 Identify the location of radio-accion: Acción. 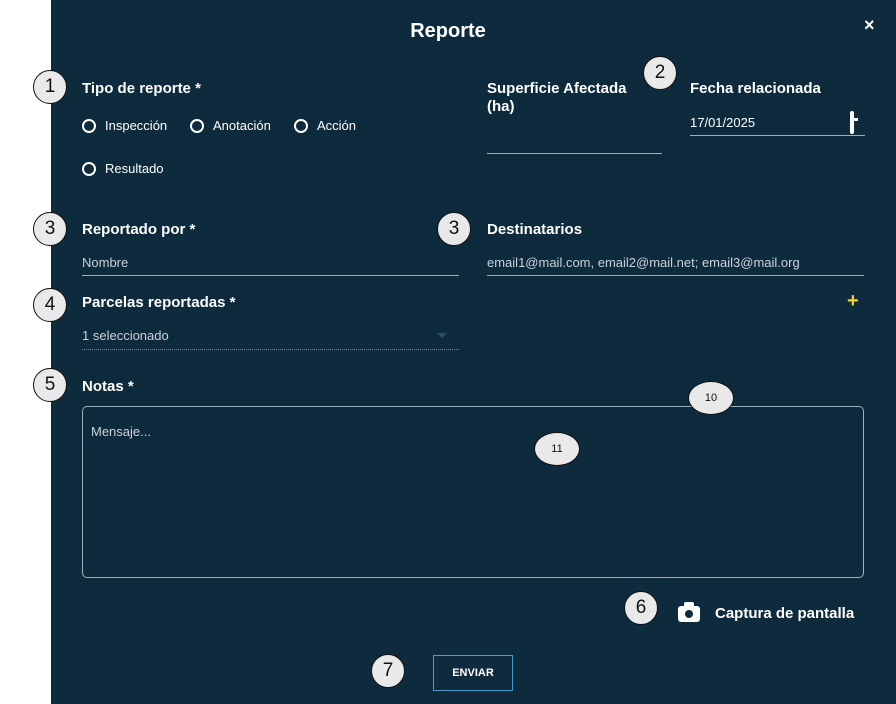
(325, 125).